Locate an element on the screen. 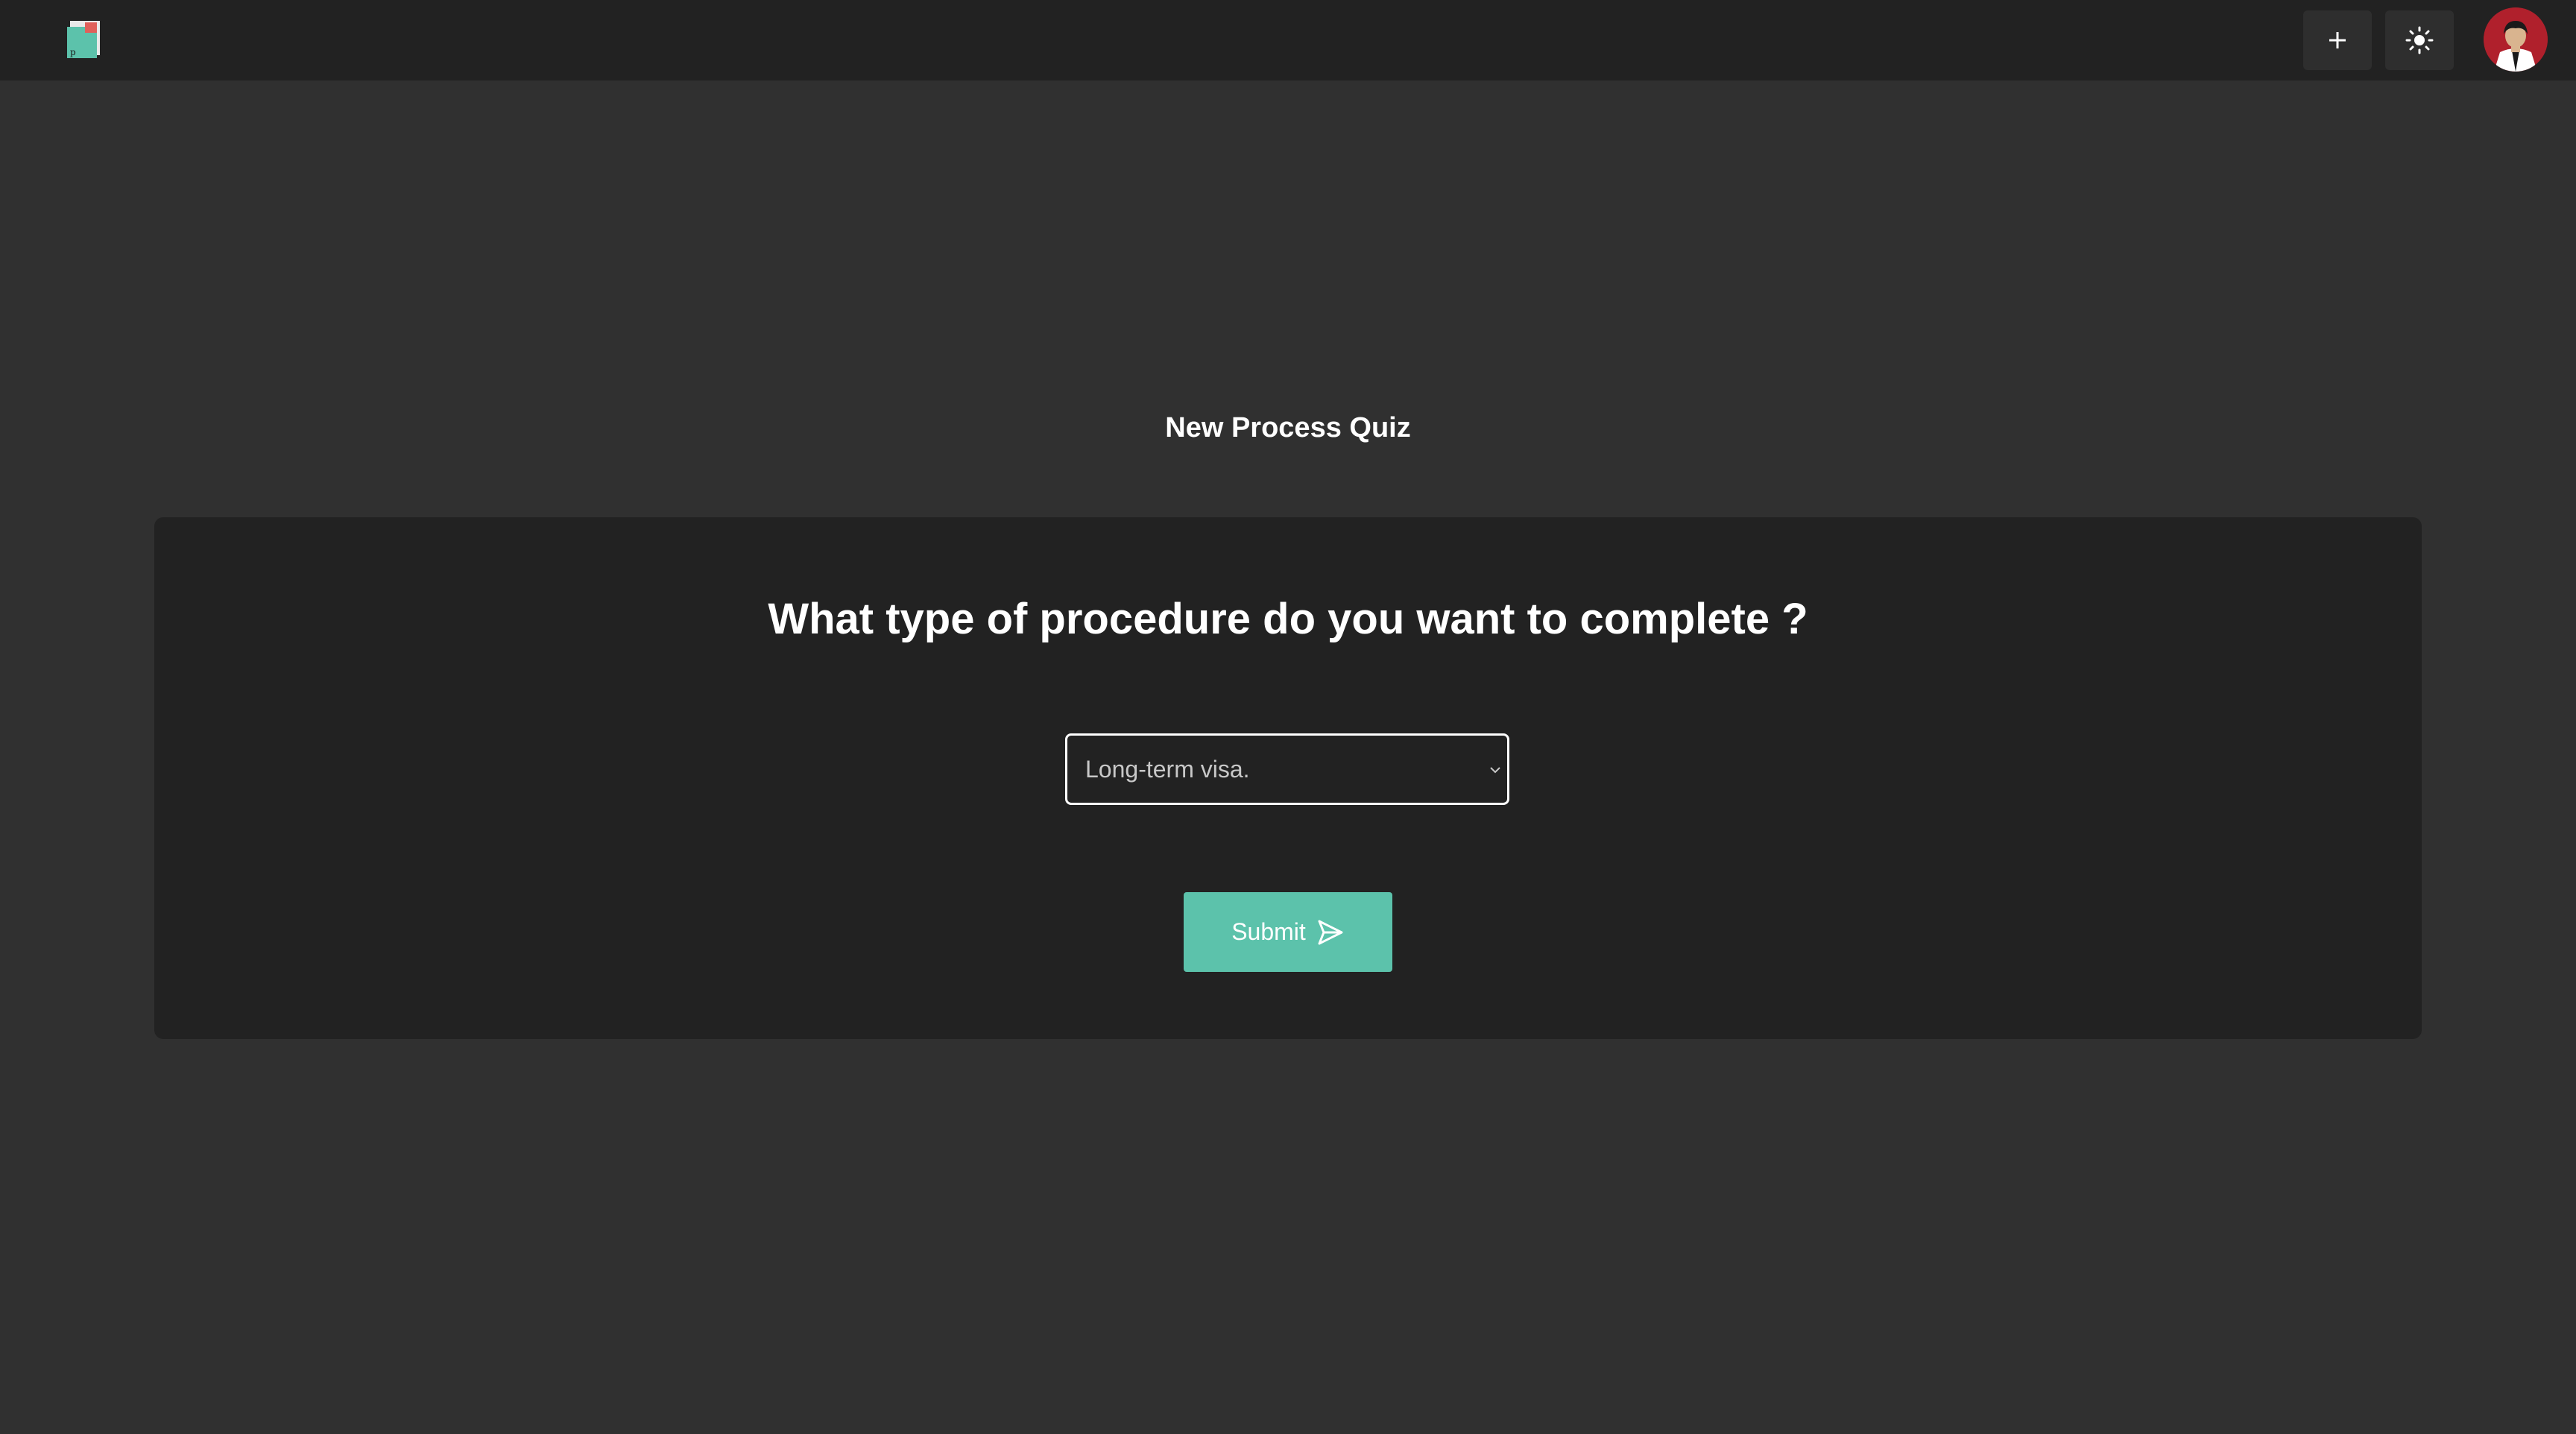 This screenshot has height=1434, width=2576. submit-label: Submit is located at coordinates (1268, 932).